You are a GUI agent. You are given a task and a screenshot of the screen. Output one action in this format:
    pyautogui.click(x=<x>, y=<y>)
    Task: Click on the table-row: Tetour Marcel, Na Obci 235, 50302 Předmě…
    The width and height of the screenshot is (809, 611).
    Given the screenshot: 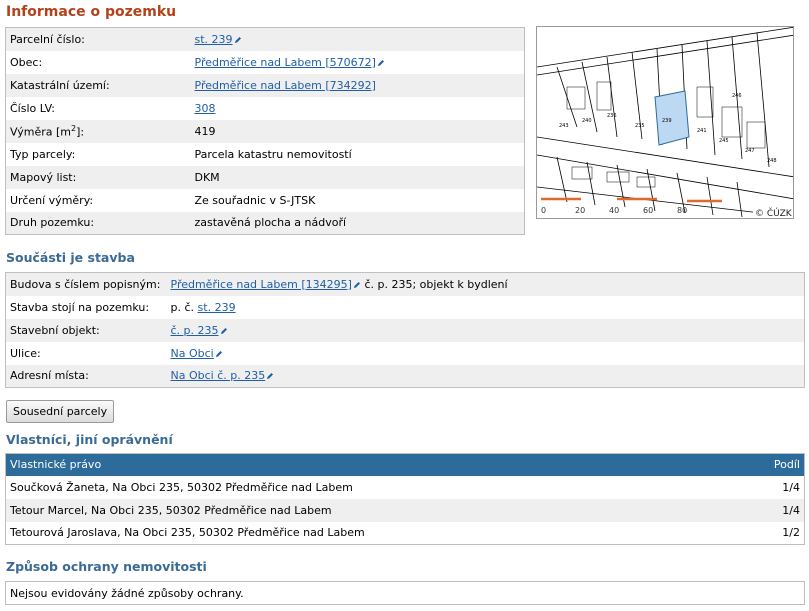 What is the action you would take?
    pyautogui.click(x=405, y=510)
    